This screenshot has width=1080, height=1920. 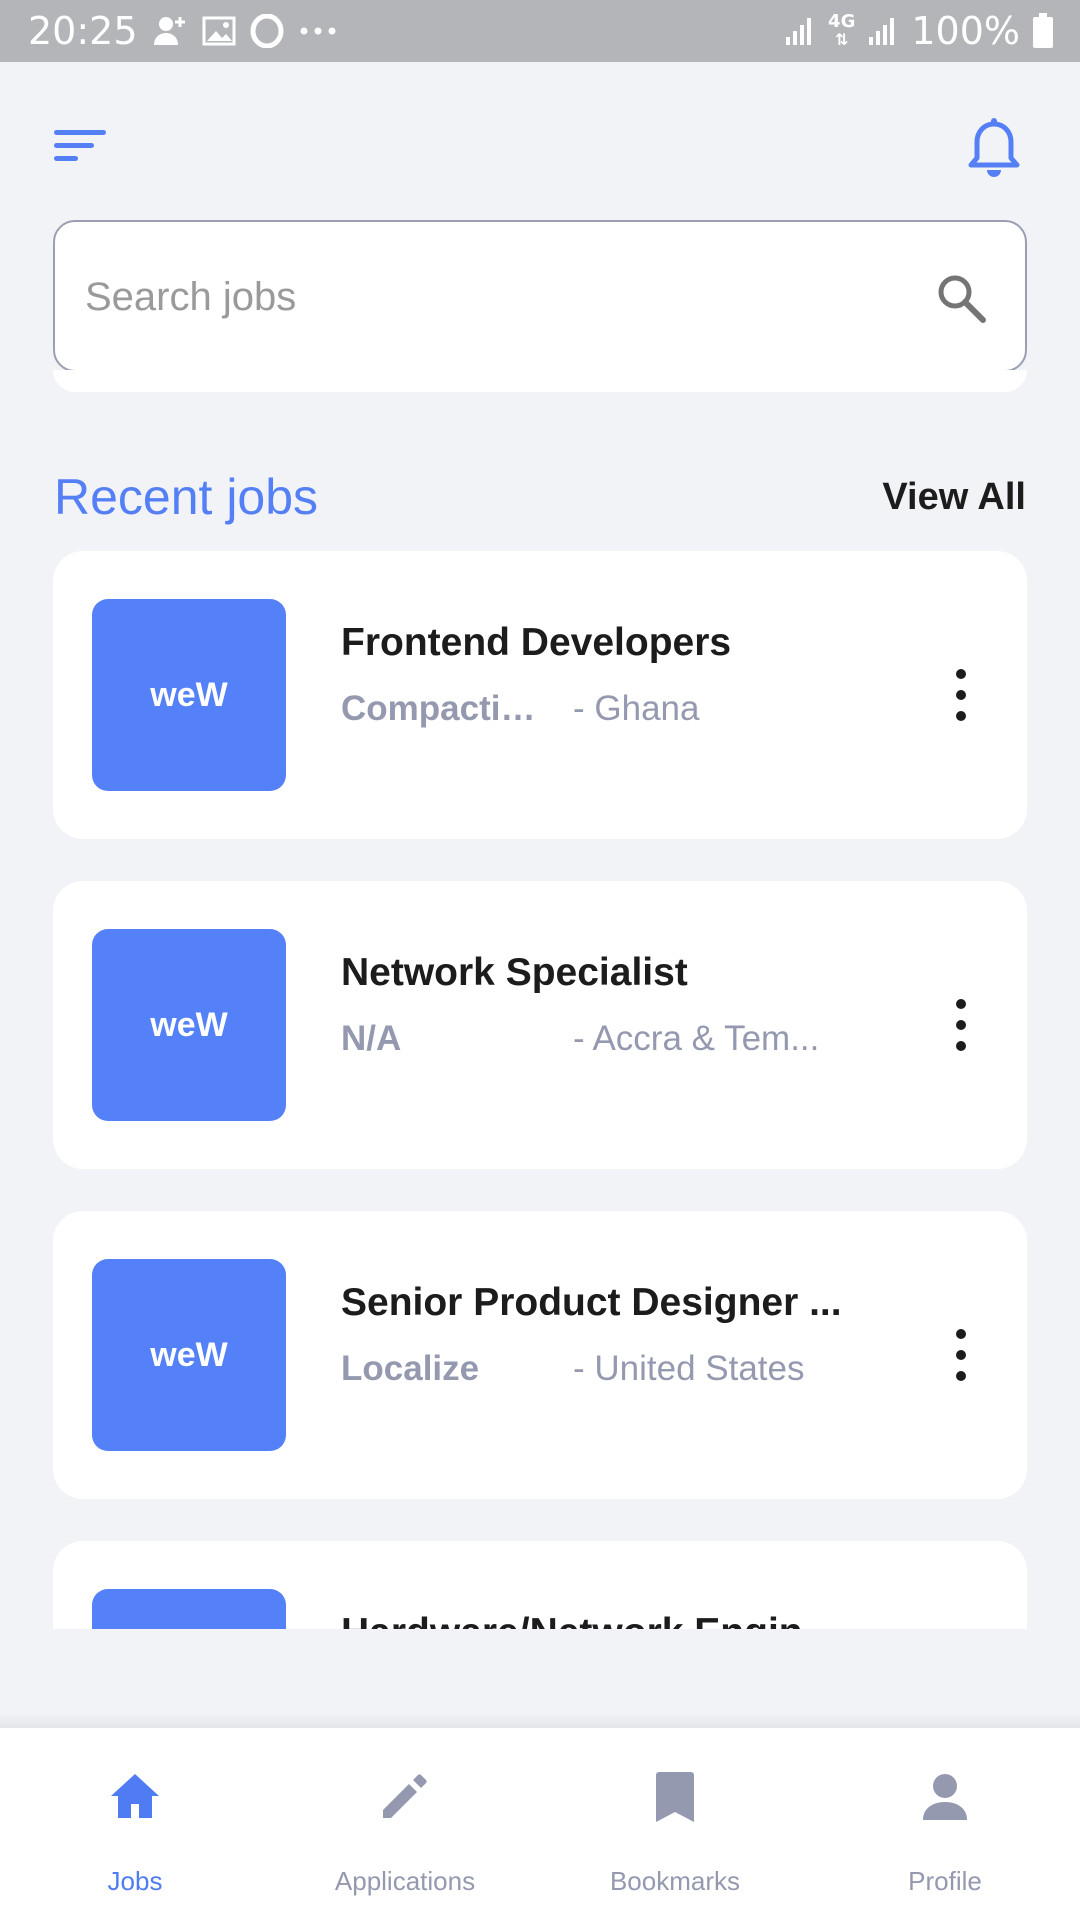 I want to click on more-horizontal-icon, so click(x=318, y=31).